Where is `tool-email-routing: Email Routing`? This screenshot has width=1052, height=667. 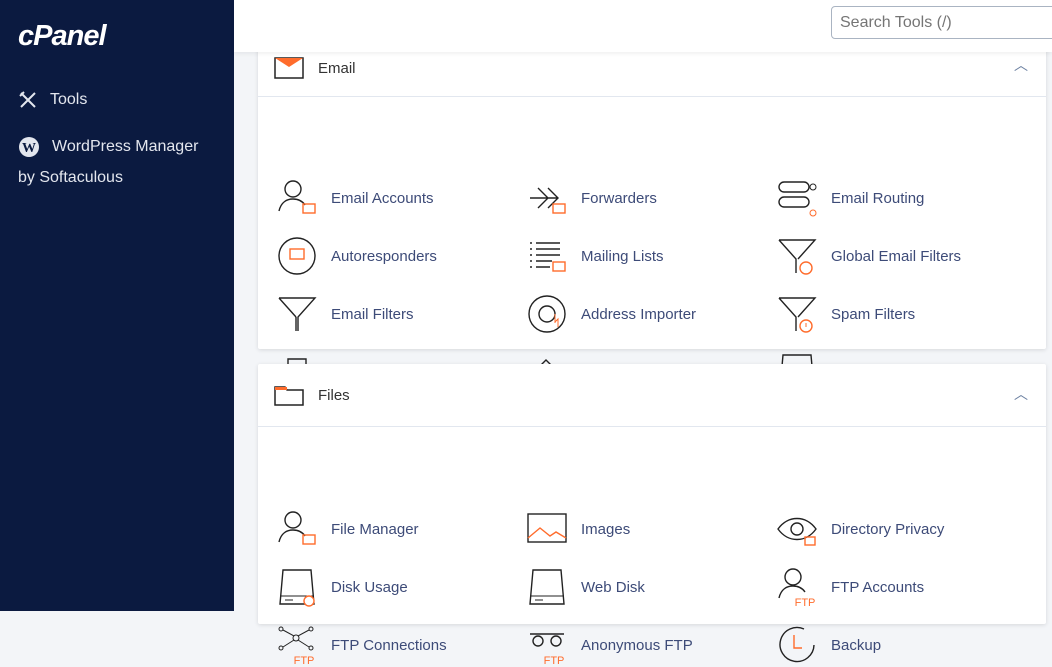
tool-email-routing: Email Routing is located at coordinates (850, 198).